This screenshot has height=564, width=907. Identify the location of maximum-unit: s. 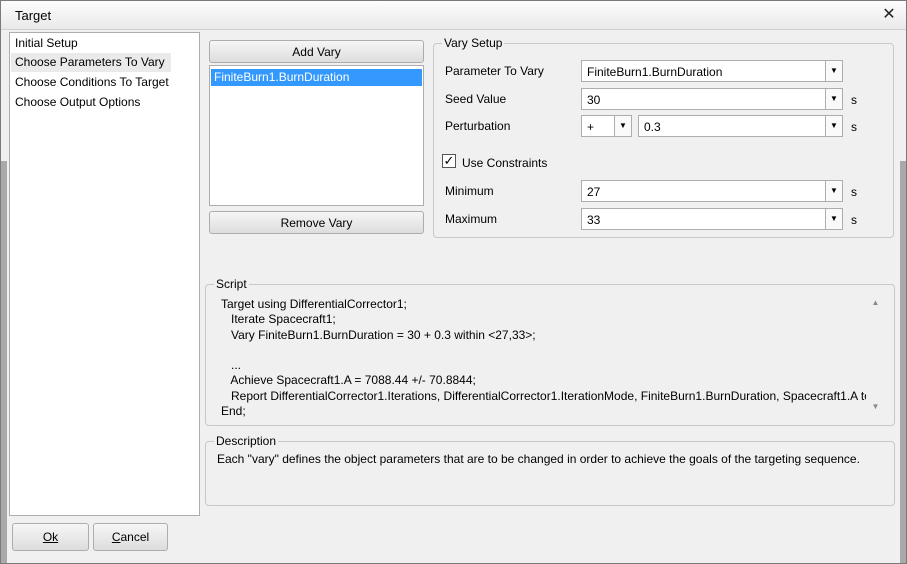
(854, 220).